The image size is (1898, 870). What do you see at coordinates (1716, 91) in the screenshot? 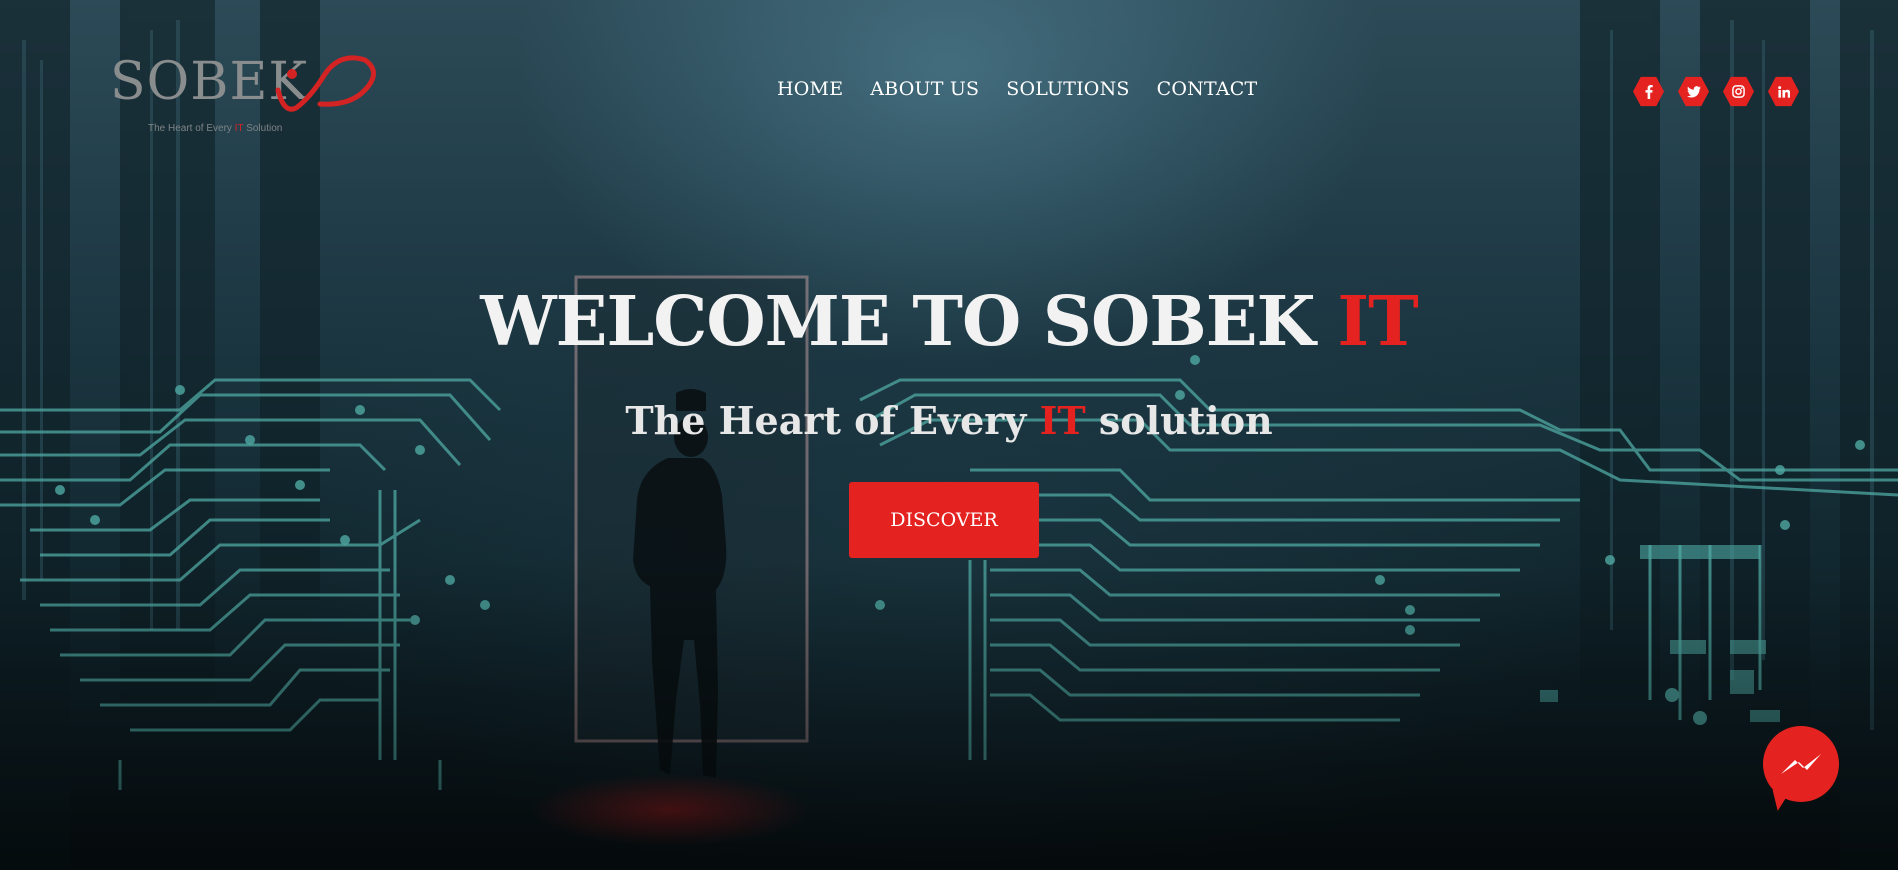
I see `social-links` at bounding box center [1716, 91].